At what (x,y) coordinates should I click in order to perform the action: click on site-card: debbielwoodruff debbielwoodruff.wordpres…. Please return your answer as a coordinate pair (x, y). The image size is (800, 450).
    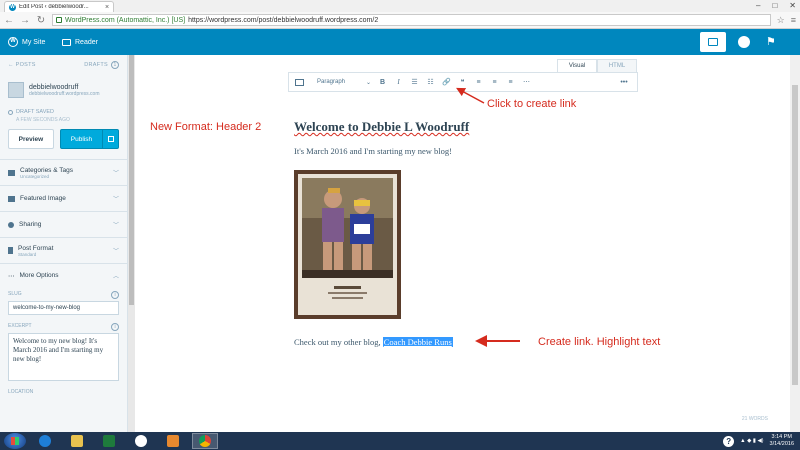
    Looking at the image, I should click on (63, 90).